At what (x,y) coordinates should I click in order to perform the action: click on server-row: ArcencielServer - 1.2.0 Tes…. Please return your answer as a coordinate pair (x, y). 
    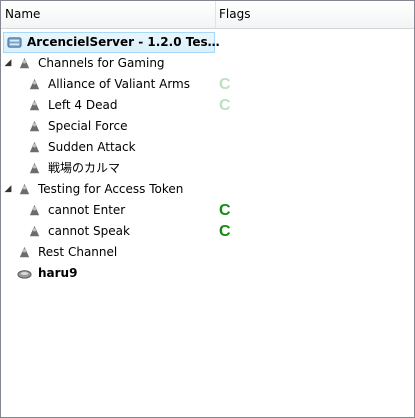
    Looking at the image, I should click on (111, 42).